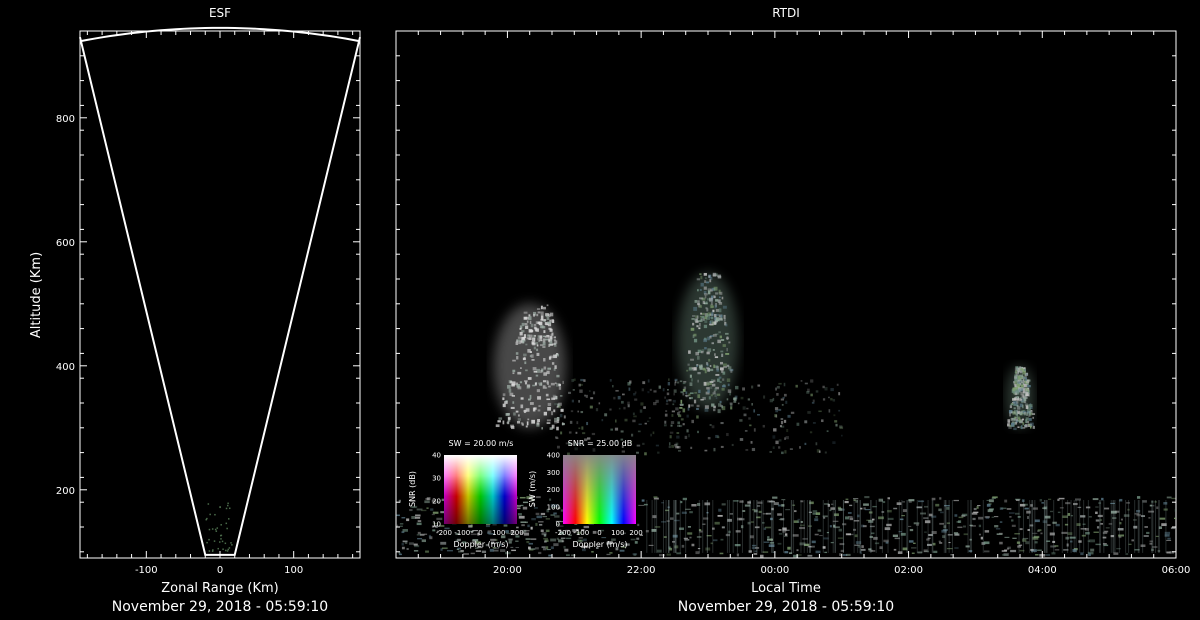  What do you see at coordinates (480, 533) in the screenshot?
I see `legend-x-tick-label: 0` at bounding box center [480, 533].